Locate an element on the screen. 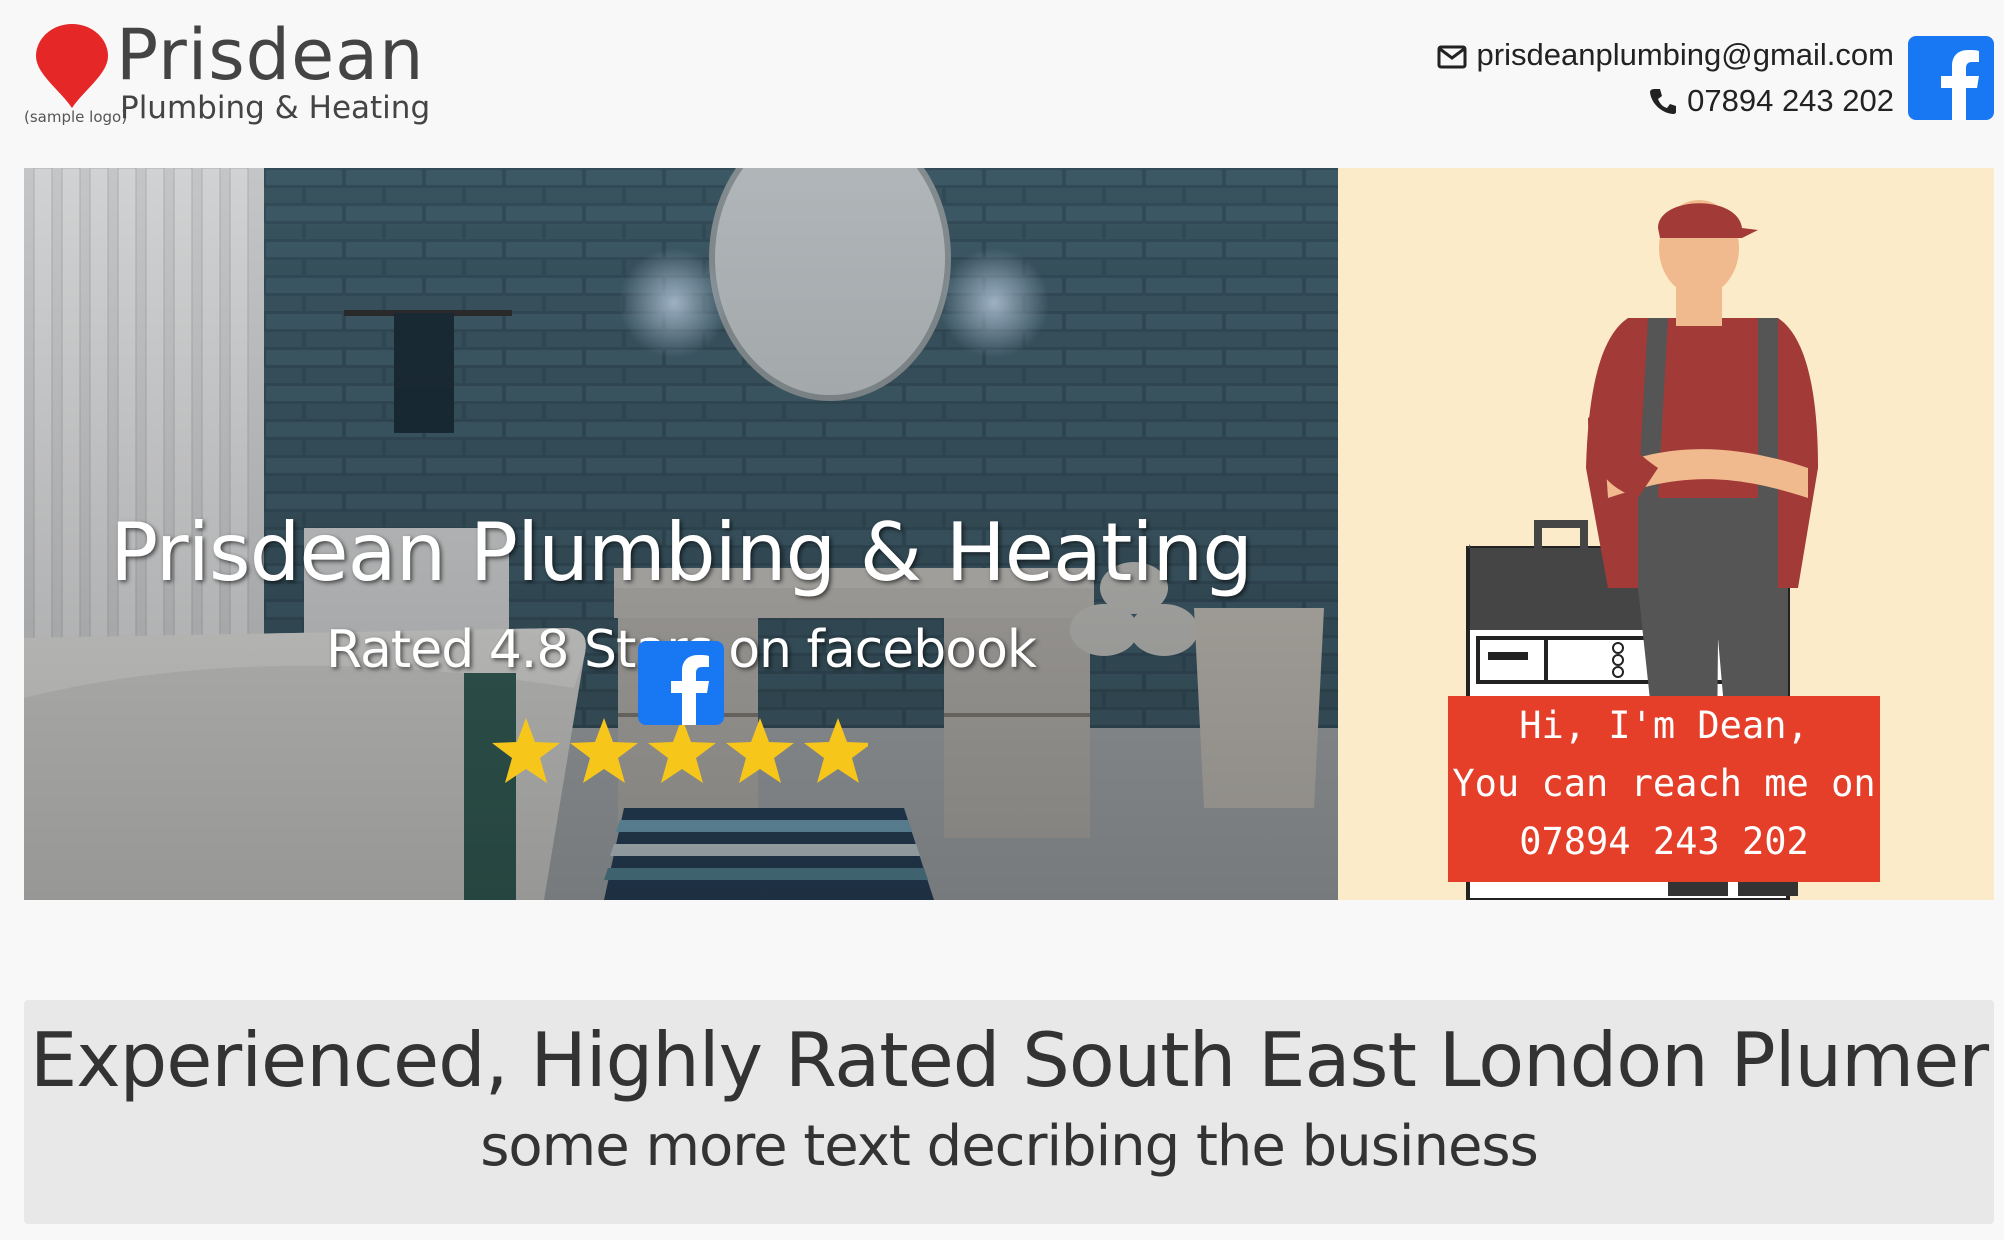 Image resolution: width=2004 pixels, height=1240 pixels. map-pin-logo-icon is located at coordinates (72, 66).